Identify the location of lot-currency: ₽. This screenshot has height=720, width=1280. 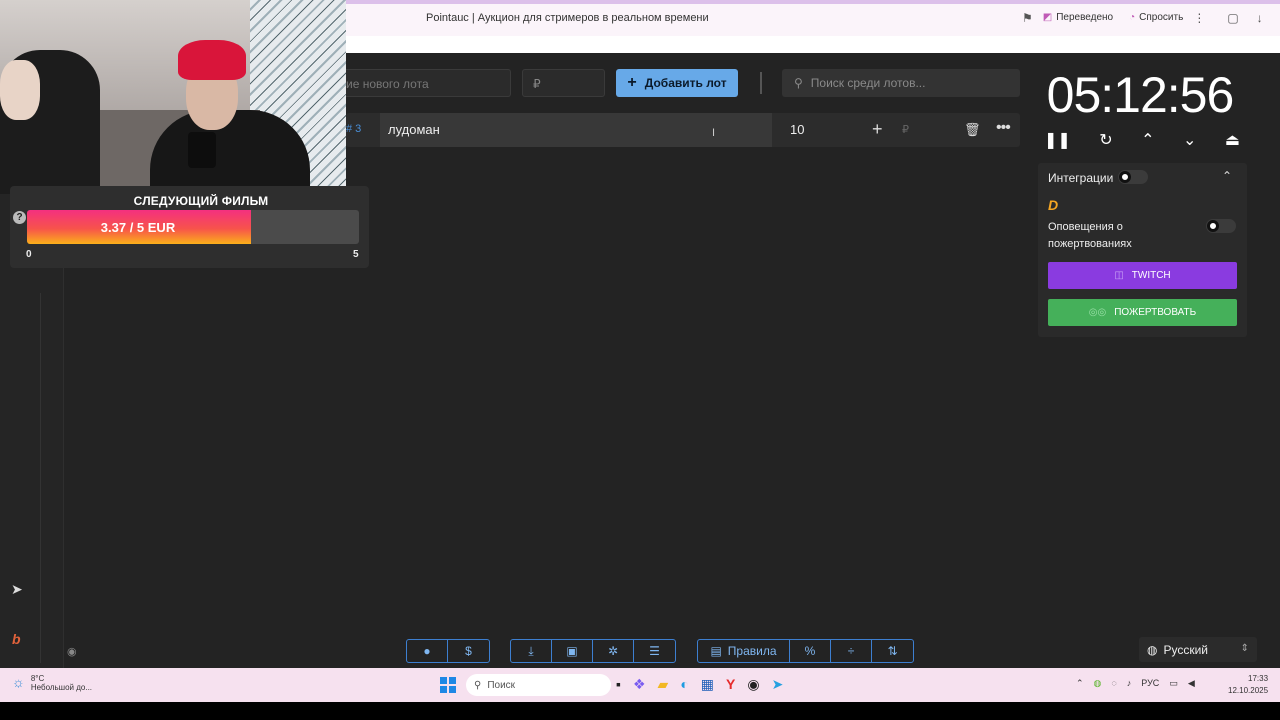
(905, 129).